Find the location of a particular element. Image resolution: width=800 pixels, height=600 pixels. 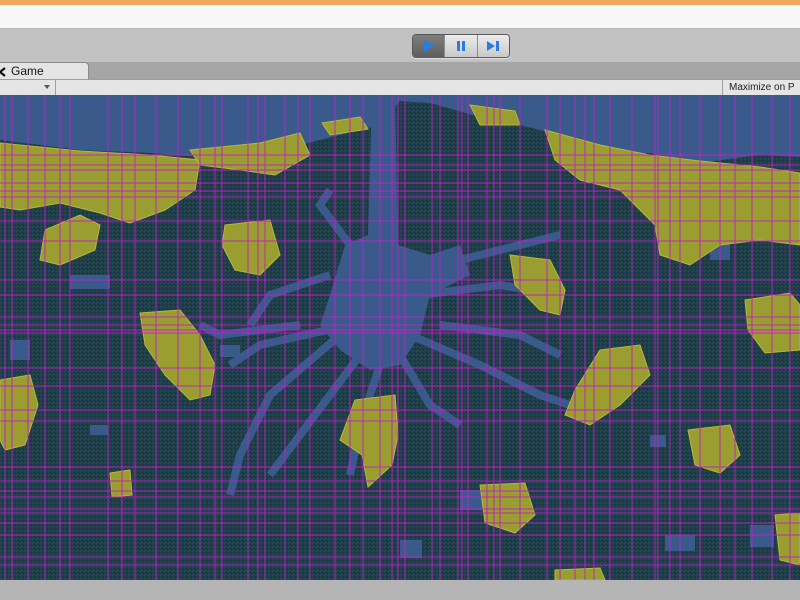

play-button is located at coordinates (429, 46).